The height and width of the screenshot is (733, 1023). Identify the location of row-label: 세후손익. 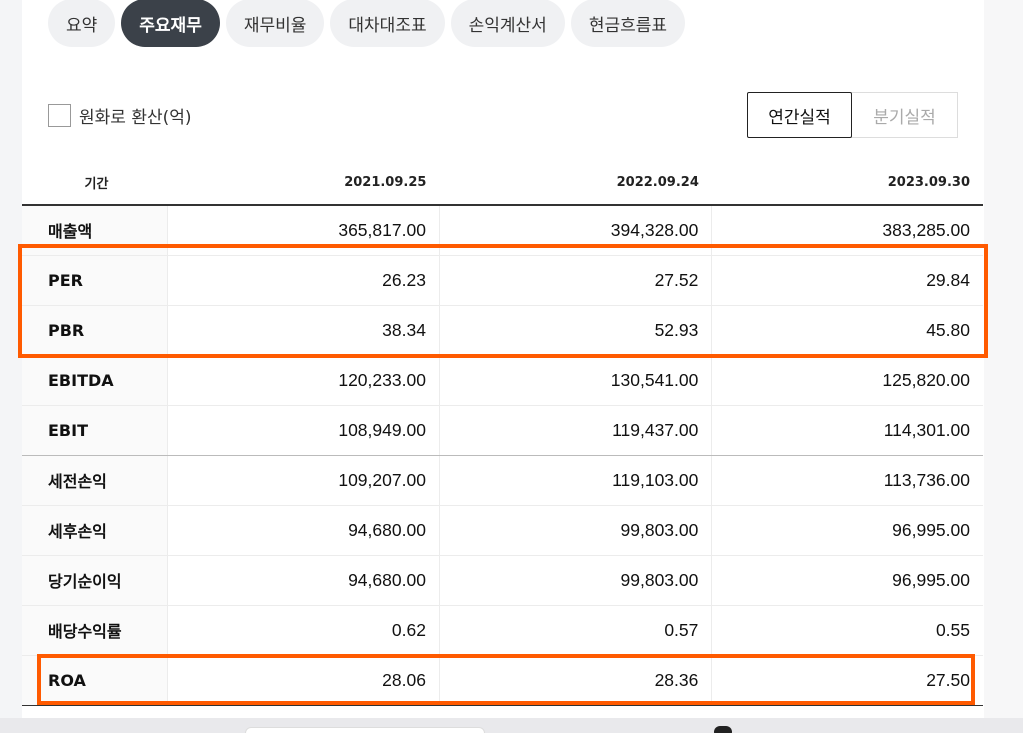
(94, 530).